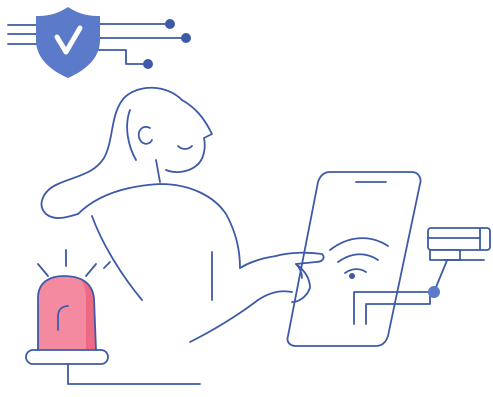 The width and height of the screenshot is (493, 397). Describe the element at coordinates (111, 152) in the screenshot. I see `hair-outline` at that location.